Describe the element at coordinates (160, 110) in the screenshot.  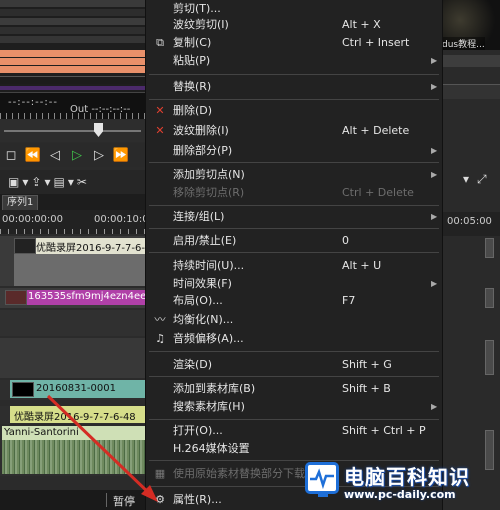
I see `delete-icon: ✕` at that location.